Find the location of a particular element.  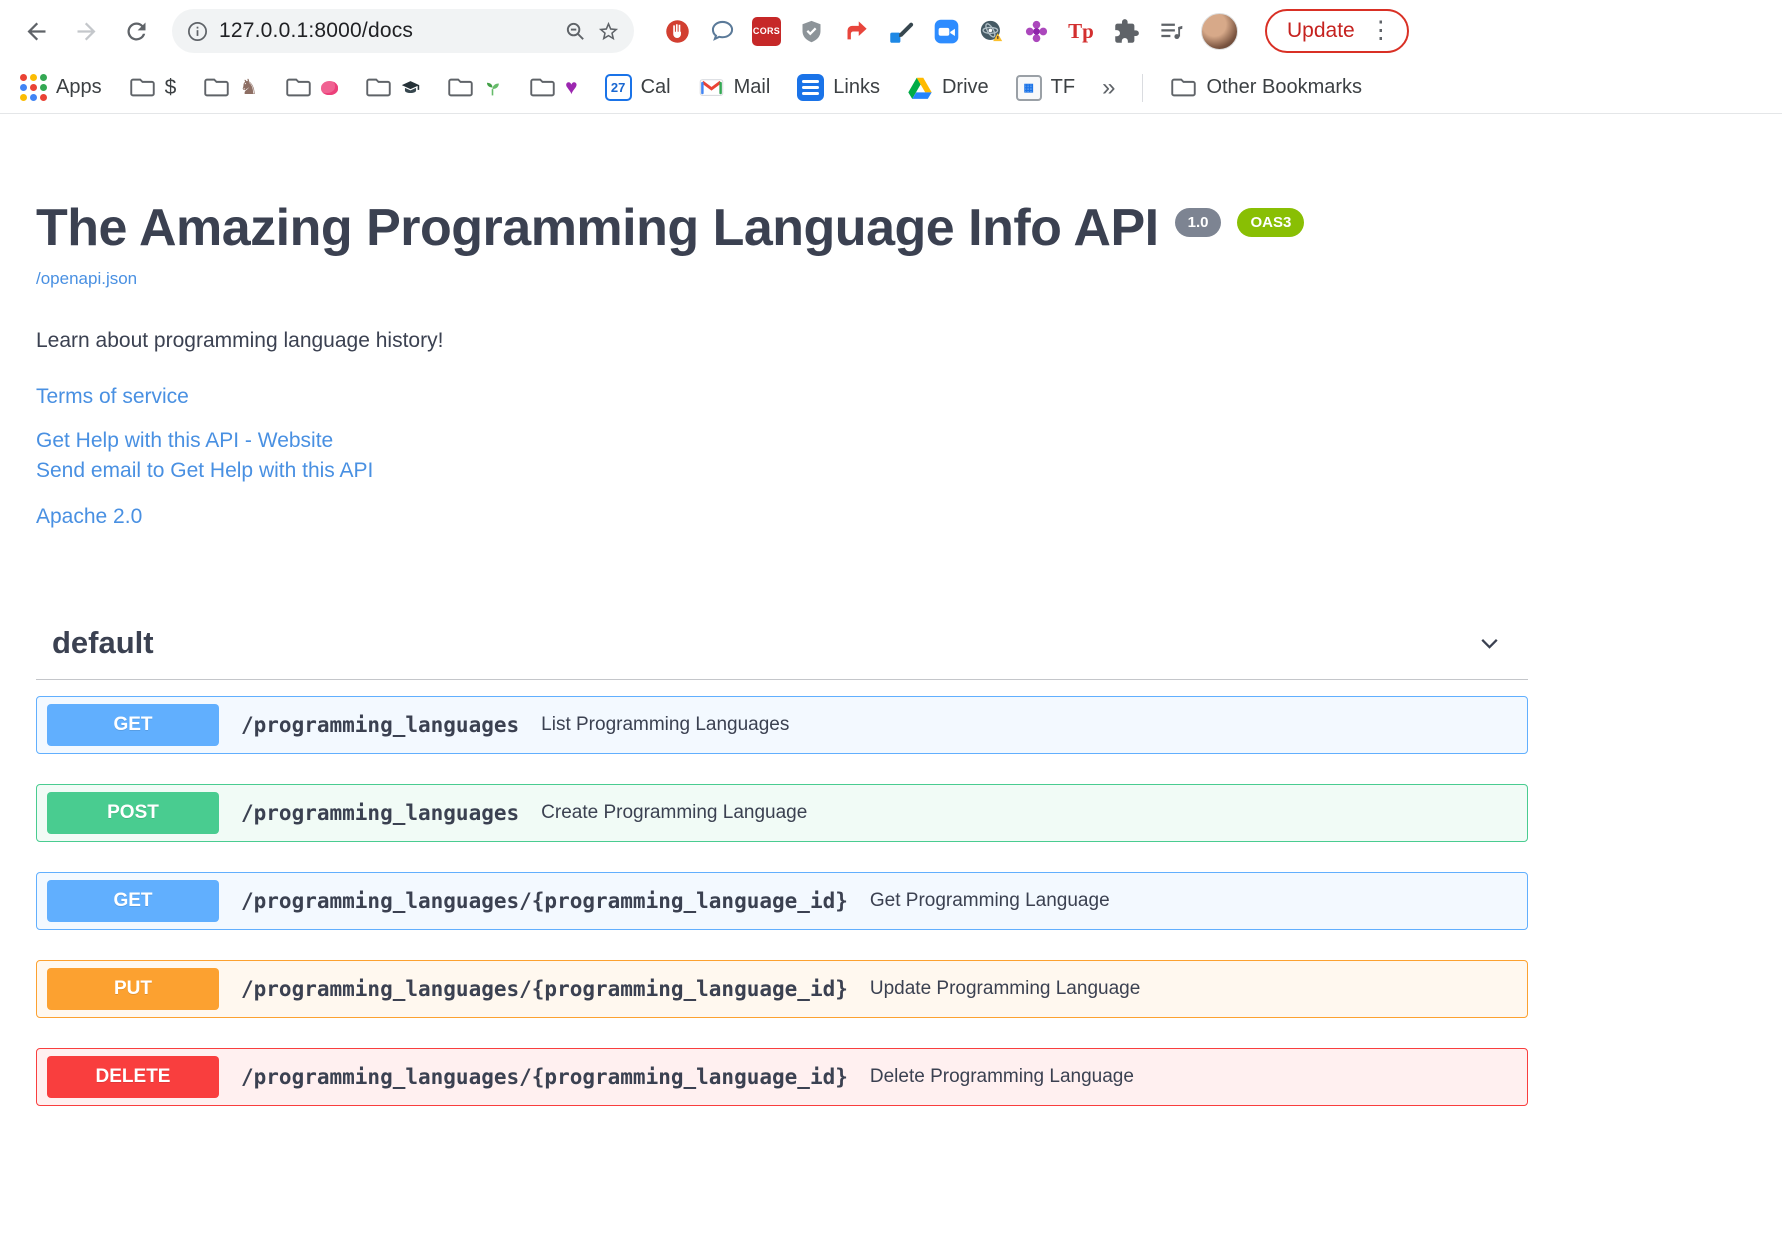

apps-grid-icon is located at coordinates (33, 87).